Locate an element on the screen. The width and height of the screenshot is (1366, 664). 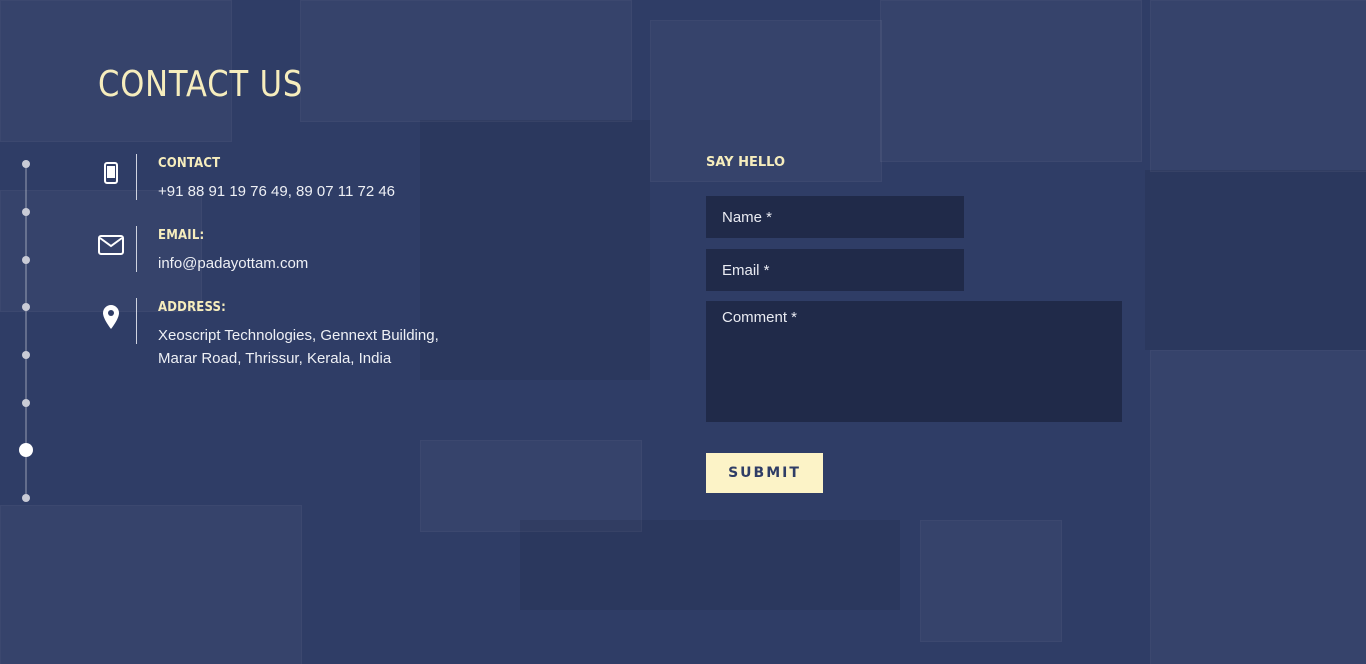
map-pin-icon is located at coordinates (111, 317).